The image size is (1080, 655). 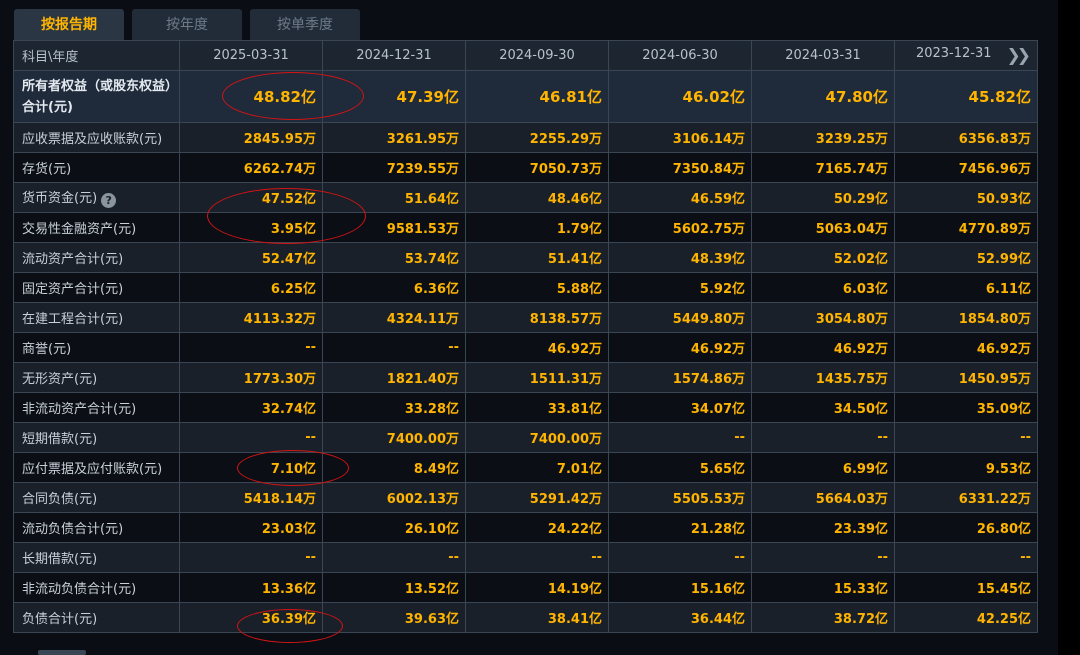 I want to click on row-label-cell: 固定资产合计(元), so click(x=96, y=287).